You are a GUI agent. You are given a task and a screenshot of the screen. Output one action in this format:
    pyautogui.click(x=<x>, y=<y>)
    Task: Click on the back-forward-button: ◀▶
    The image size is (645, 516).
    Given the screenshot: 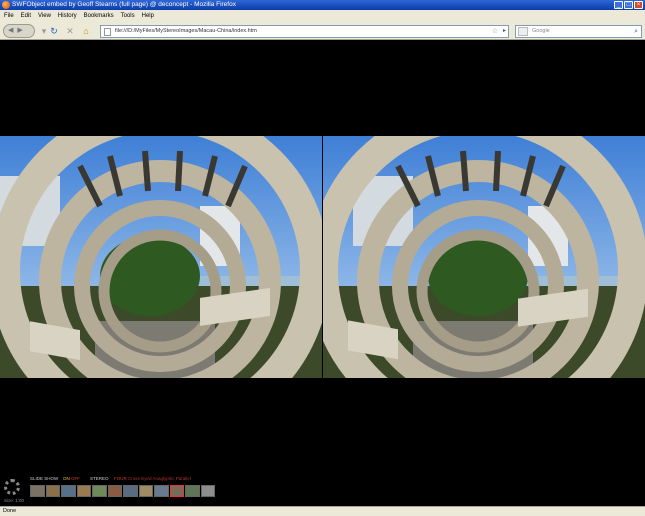 What is the action you would take?
    pyautogui.click(x=19, y=31)
    